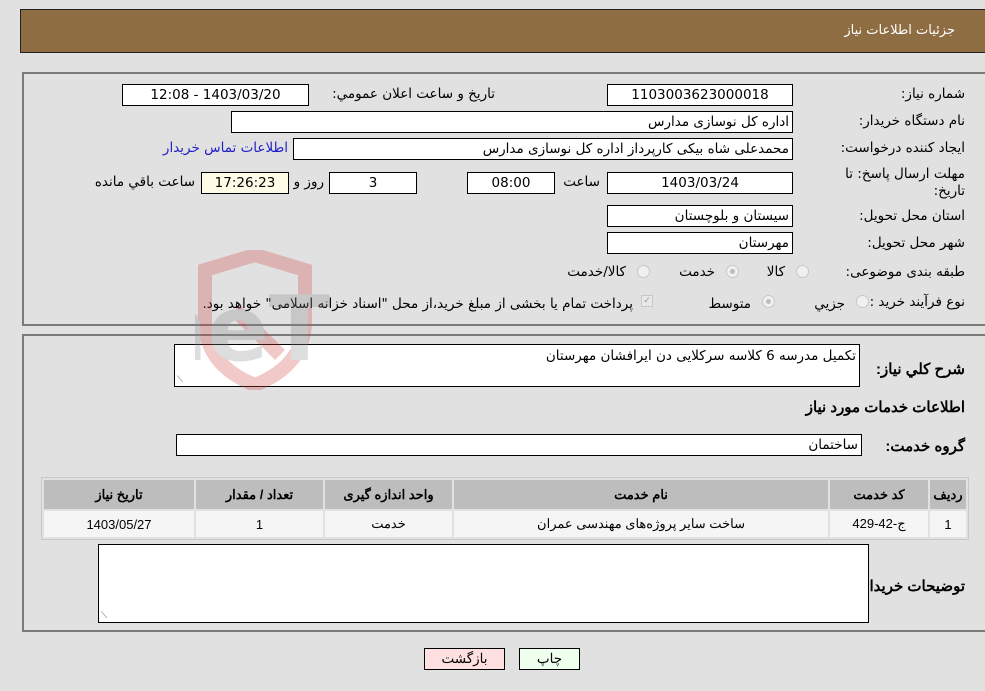  I want to click on announce-field: 1403/03/20 - 12:08, so click(215, 95).